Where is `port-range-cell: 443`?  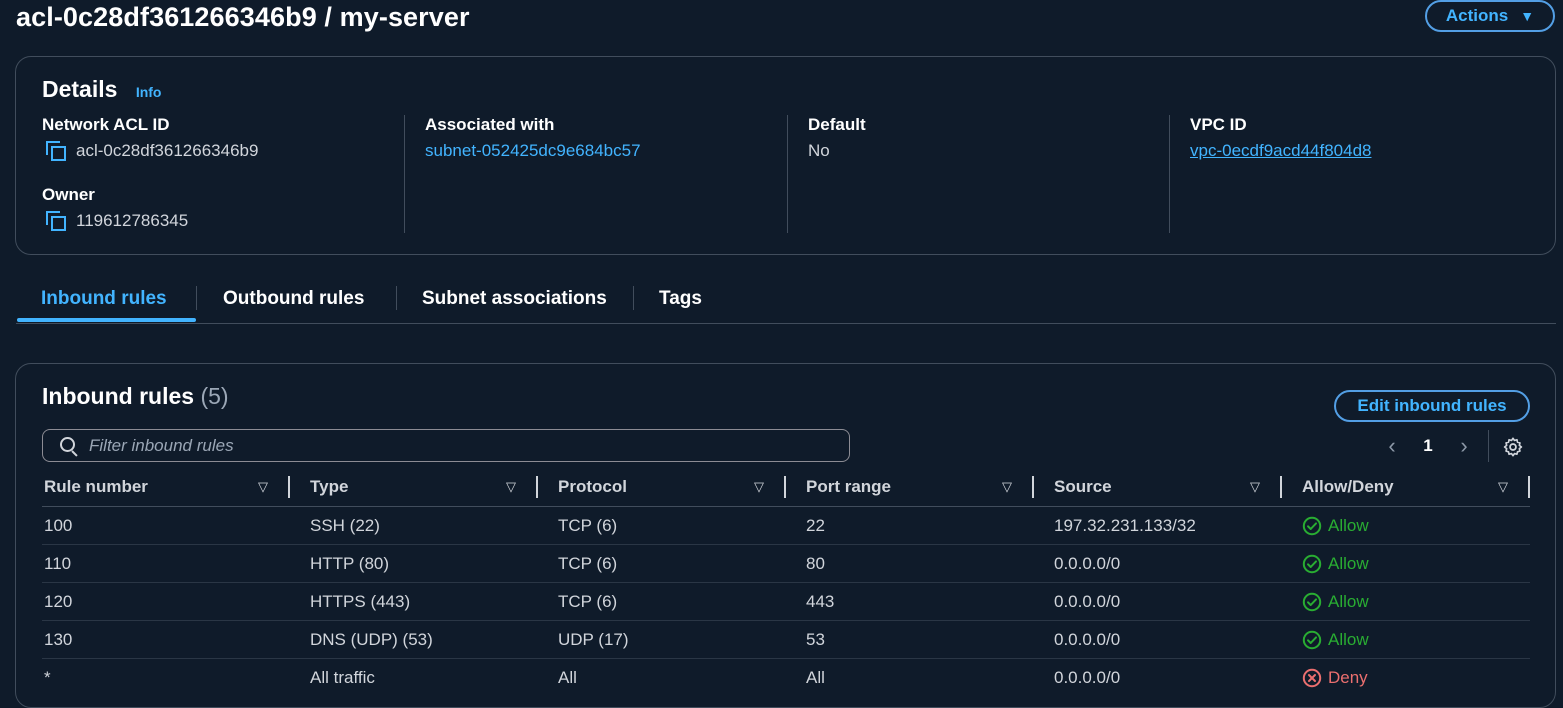 port-range-cell: 443 is located at coordinates (820, 601).